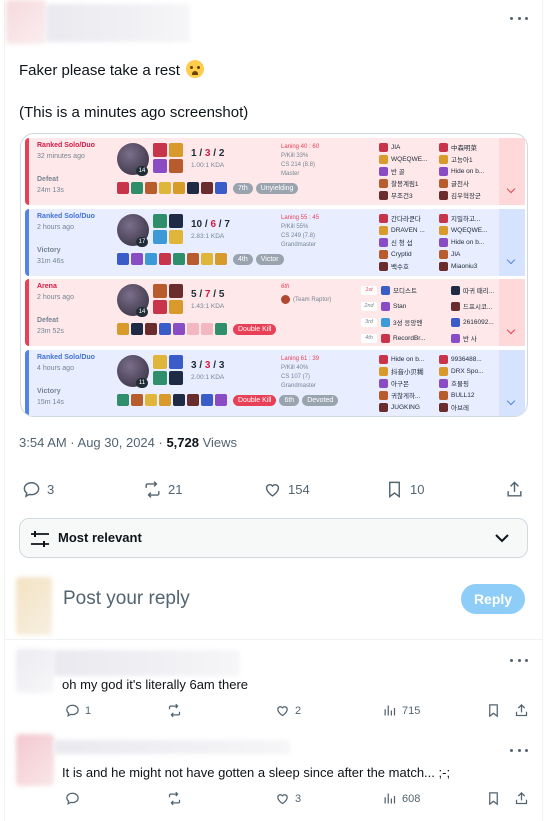  What do you see at coordinates (273, 538) in the screenshot?
I see `reply-sort-dropdown: Most relevant` at bounding box center [273, 538].